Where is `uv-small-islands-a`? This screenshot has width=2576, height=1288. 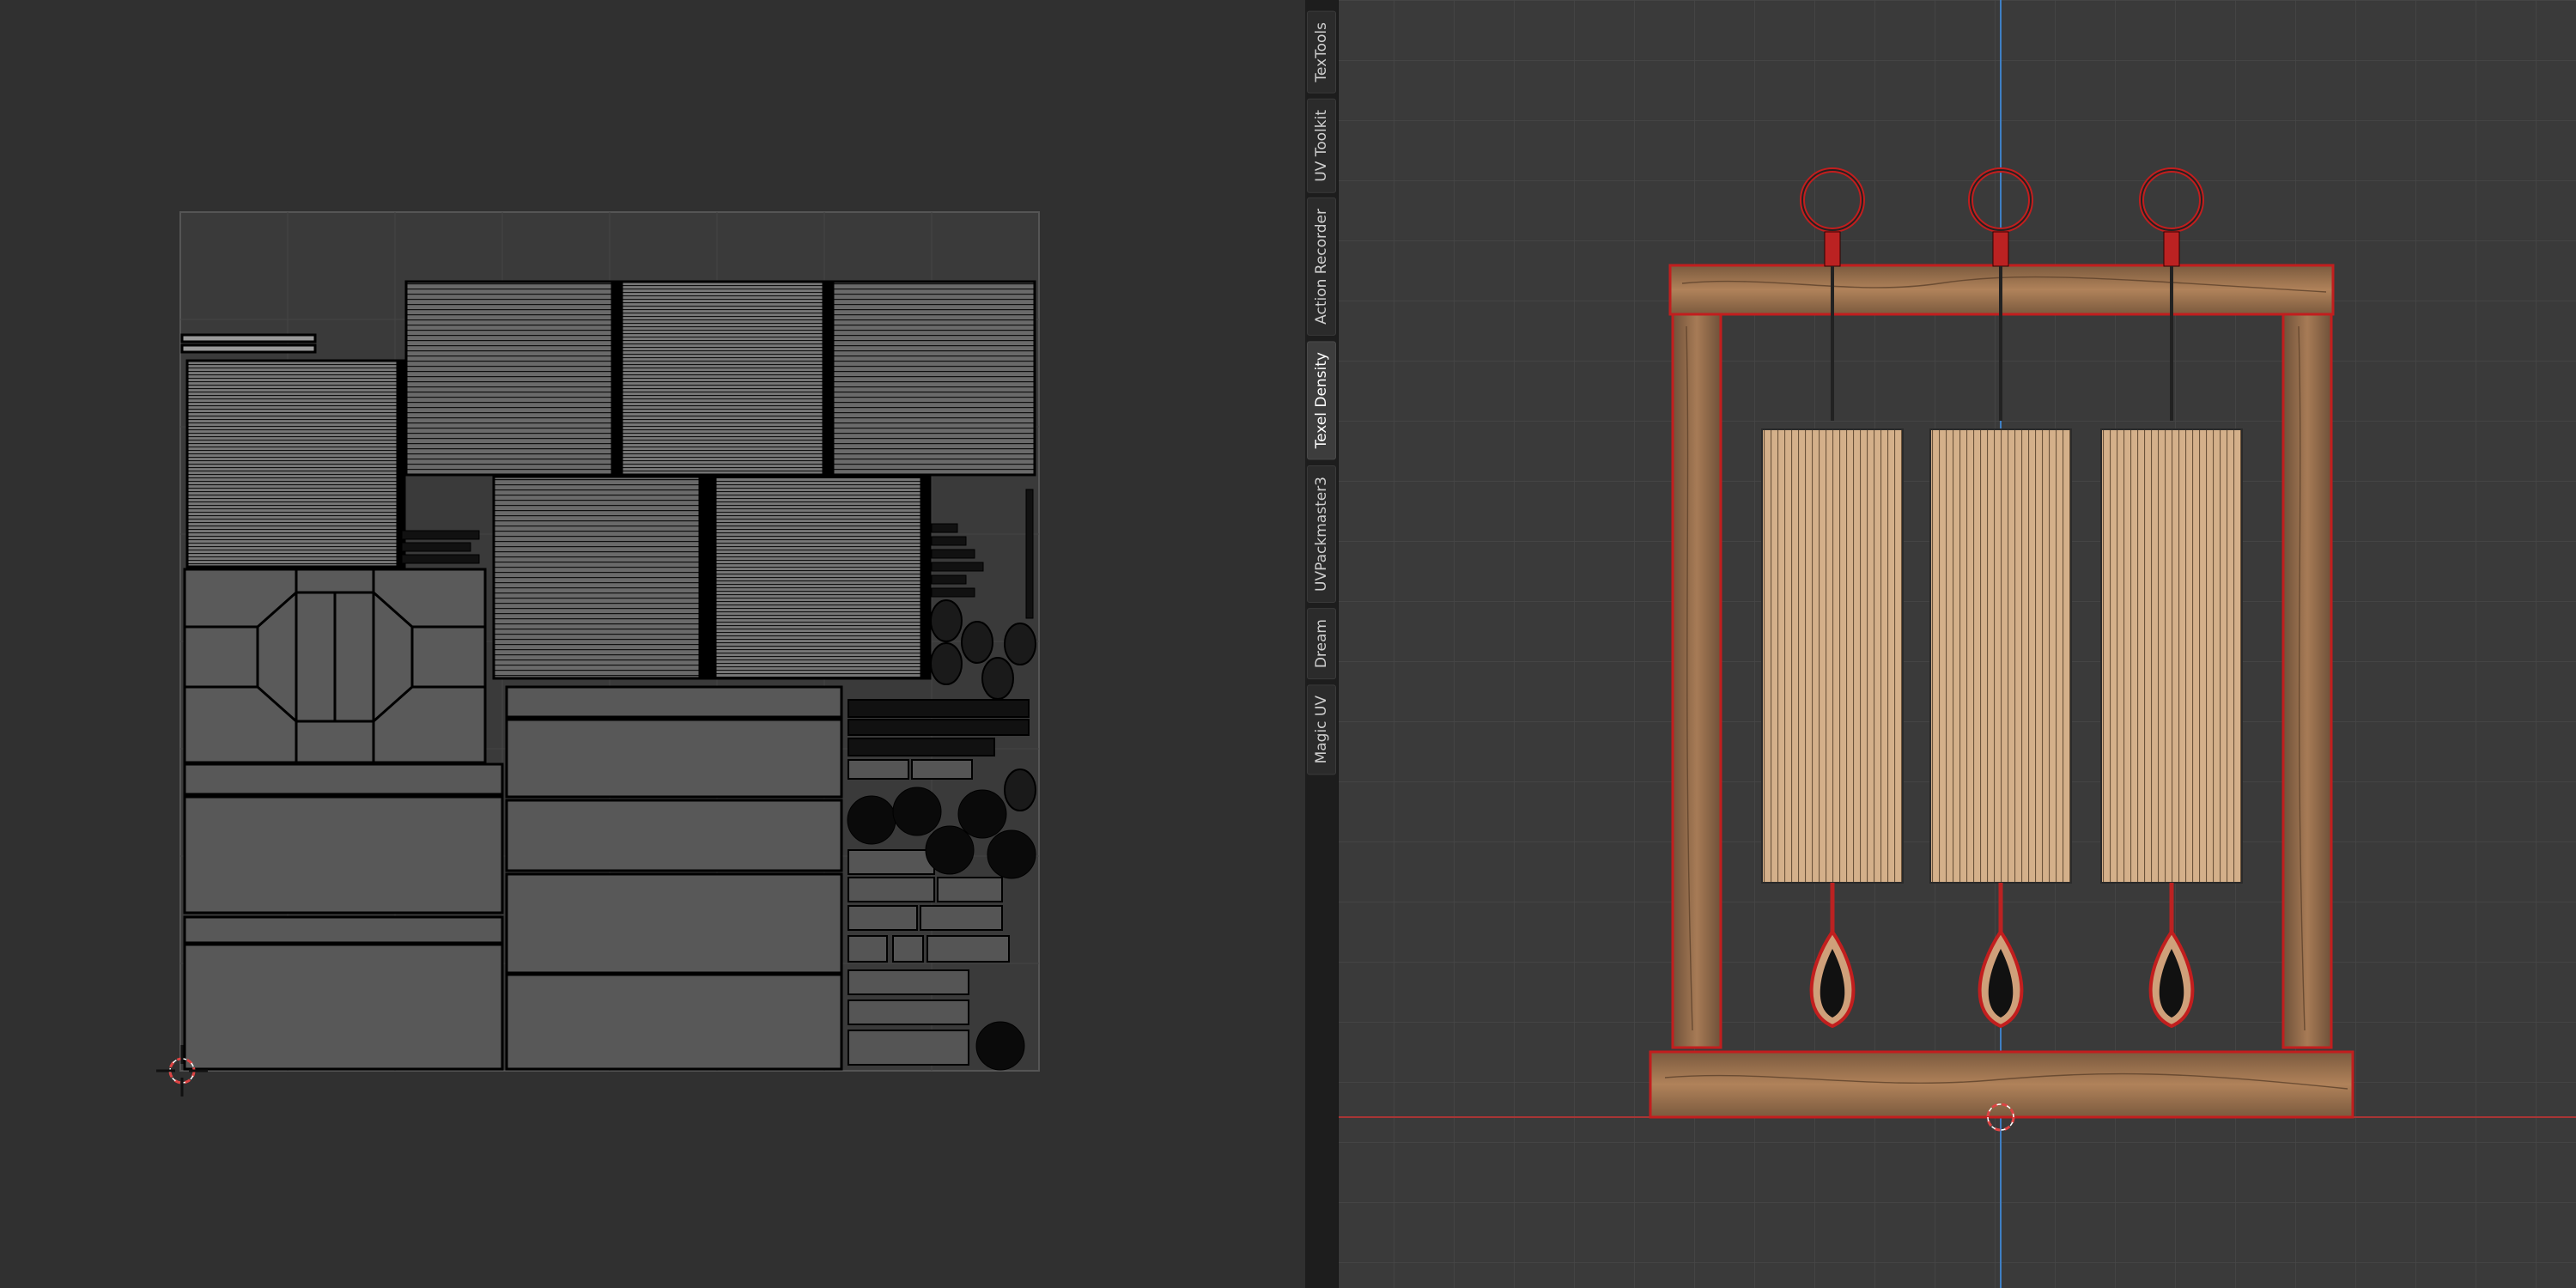
uv-small-islands-a is located at coordinates (441, 547).